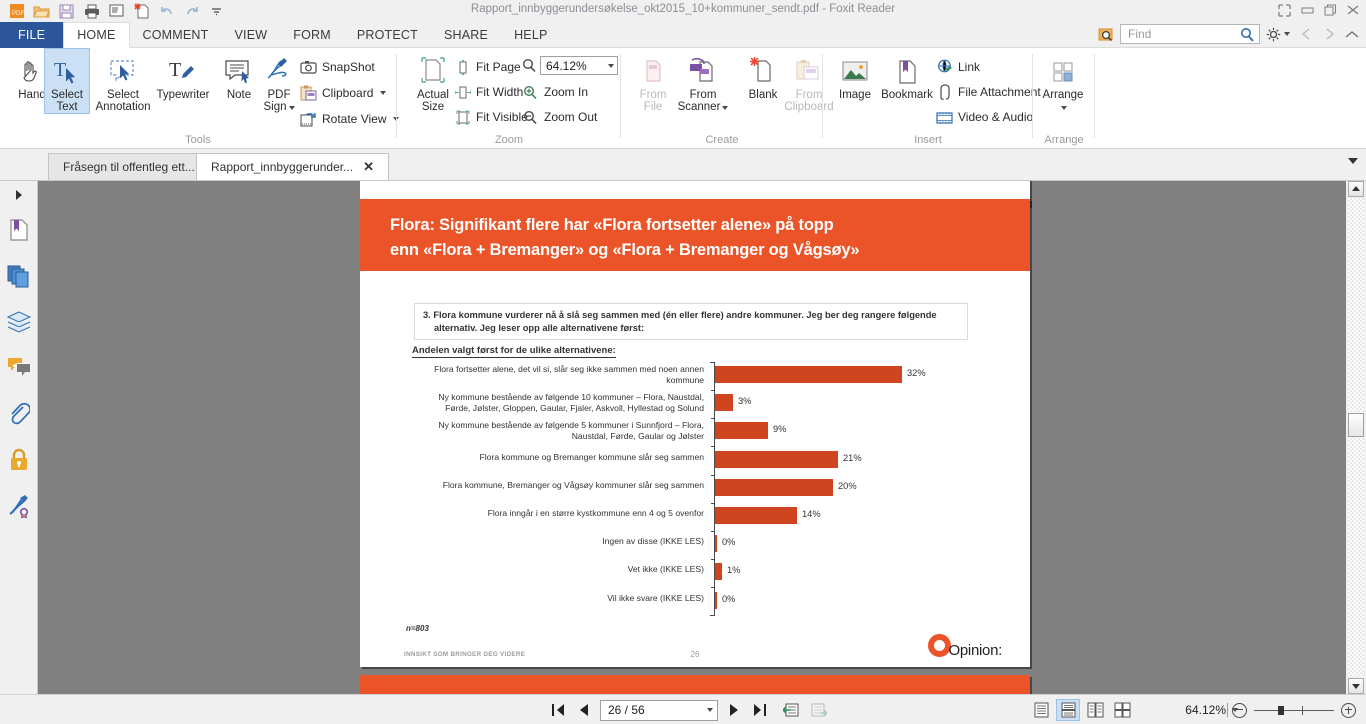 This screenshot has width=1366, height=724. I want to click on scroll-down-button, so click(1356, 686).